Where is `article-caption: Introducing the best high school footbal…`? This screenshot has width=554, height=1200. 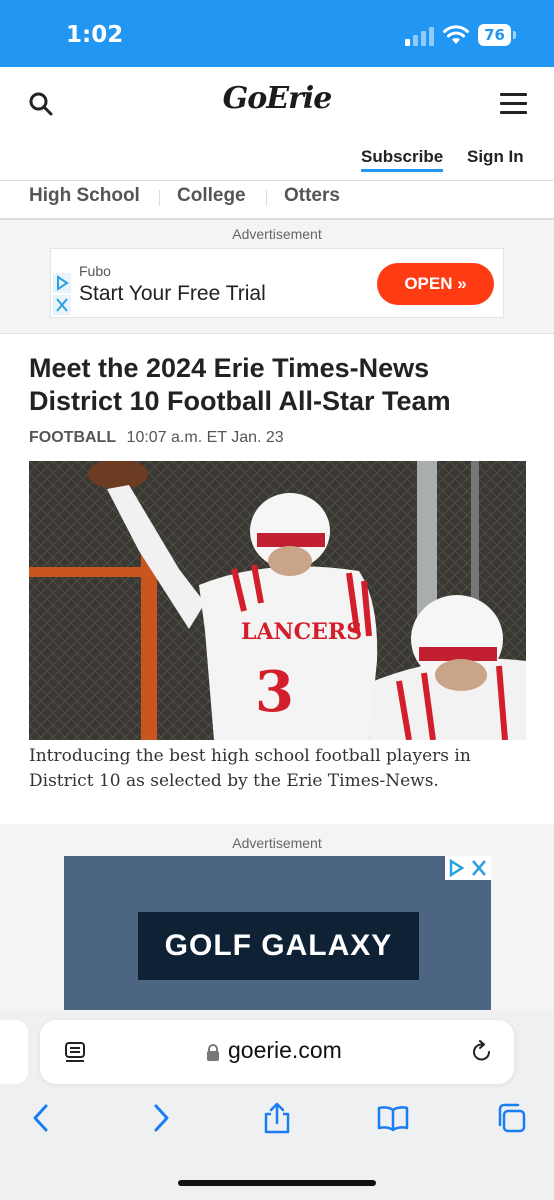 article-caption: Introducing the best high school footbal… is located at coordinates (250, 768).